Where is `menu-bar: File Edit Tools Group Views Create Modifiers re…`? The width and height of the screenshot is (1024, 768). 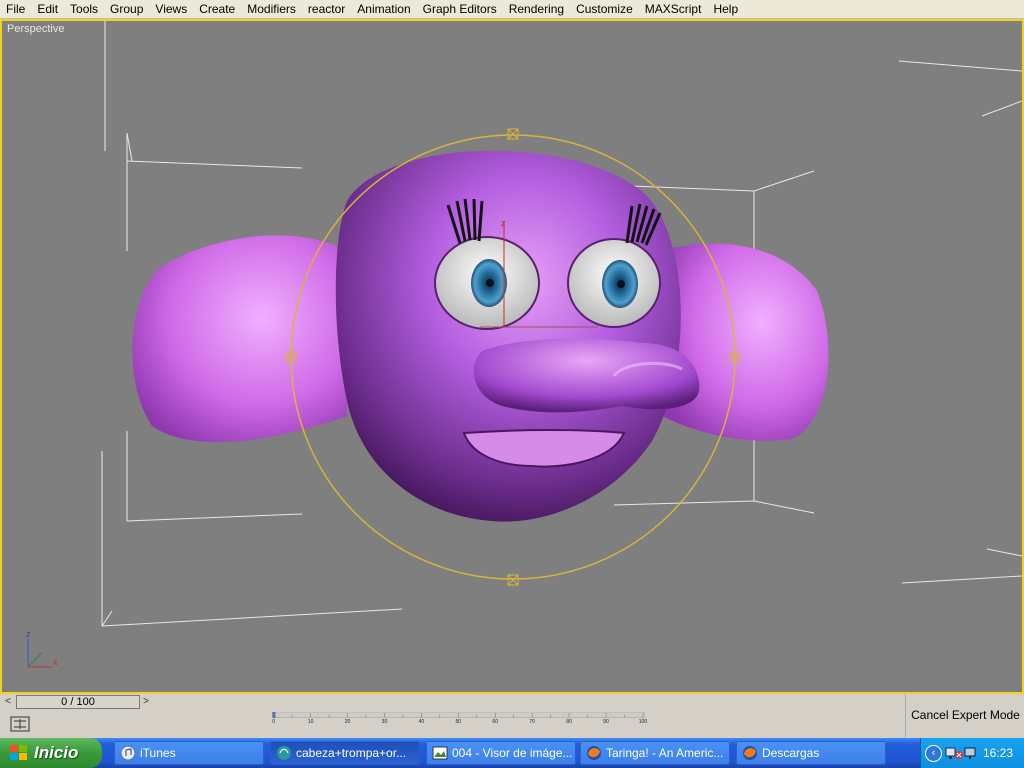
menu-bar: File Edit Tools Group Views Create Modifiers re… is located at coordinates (512, 9).